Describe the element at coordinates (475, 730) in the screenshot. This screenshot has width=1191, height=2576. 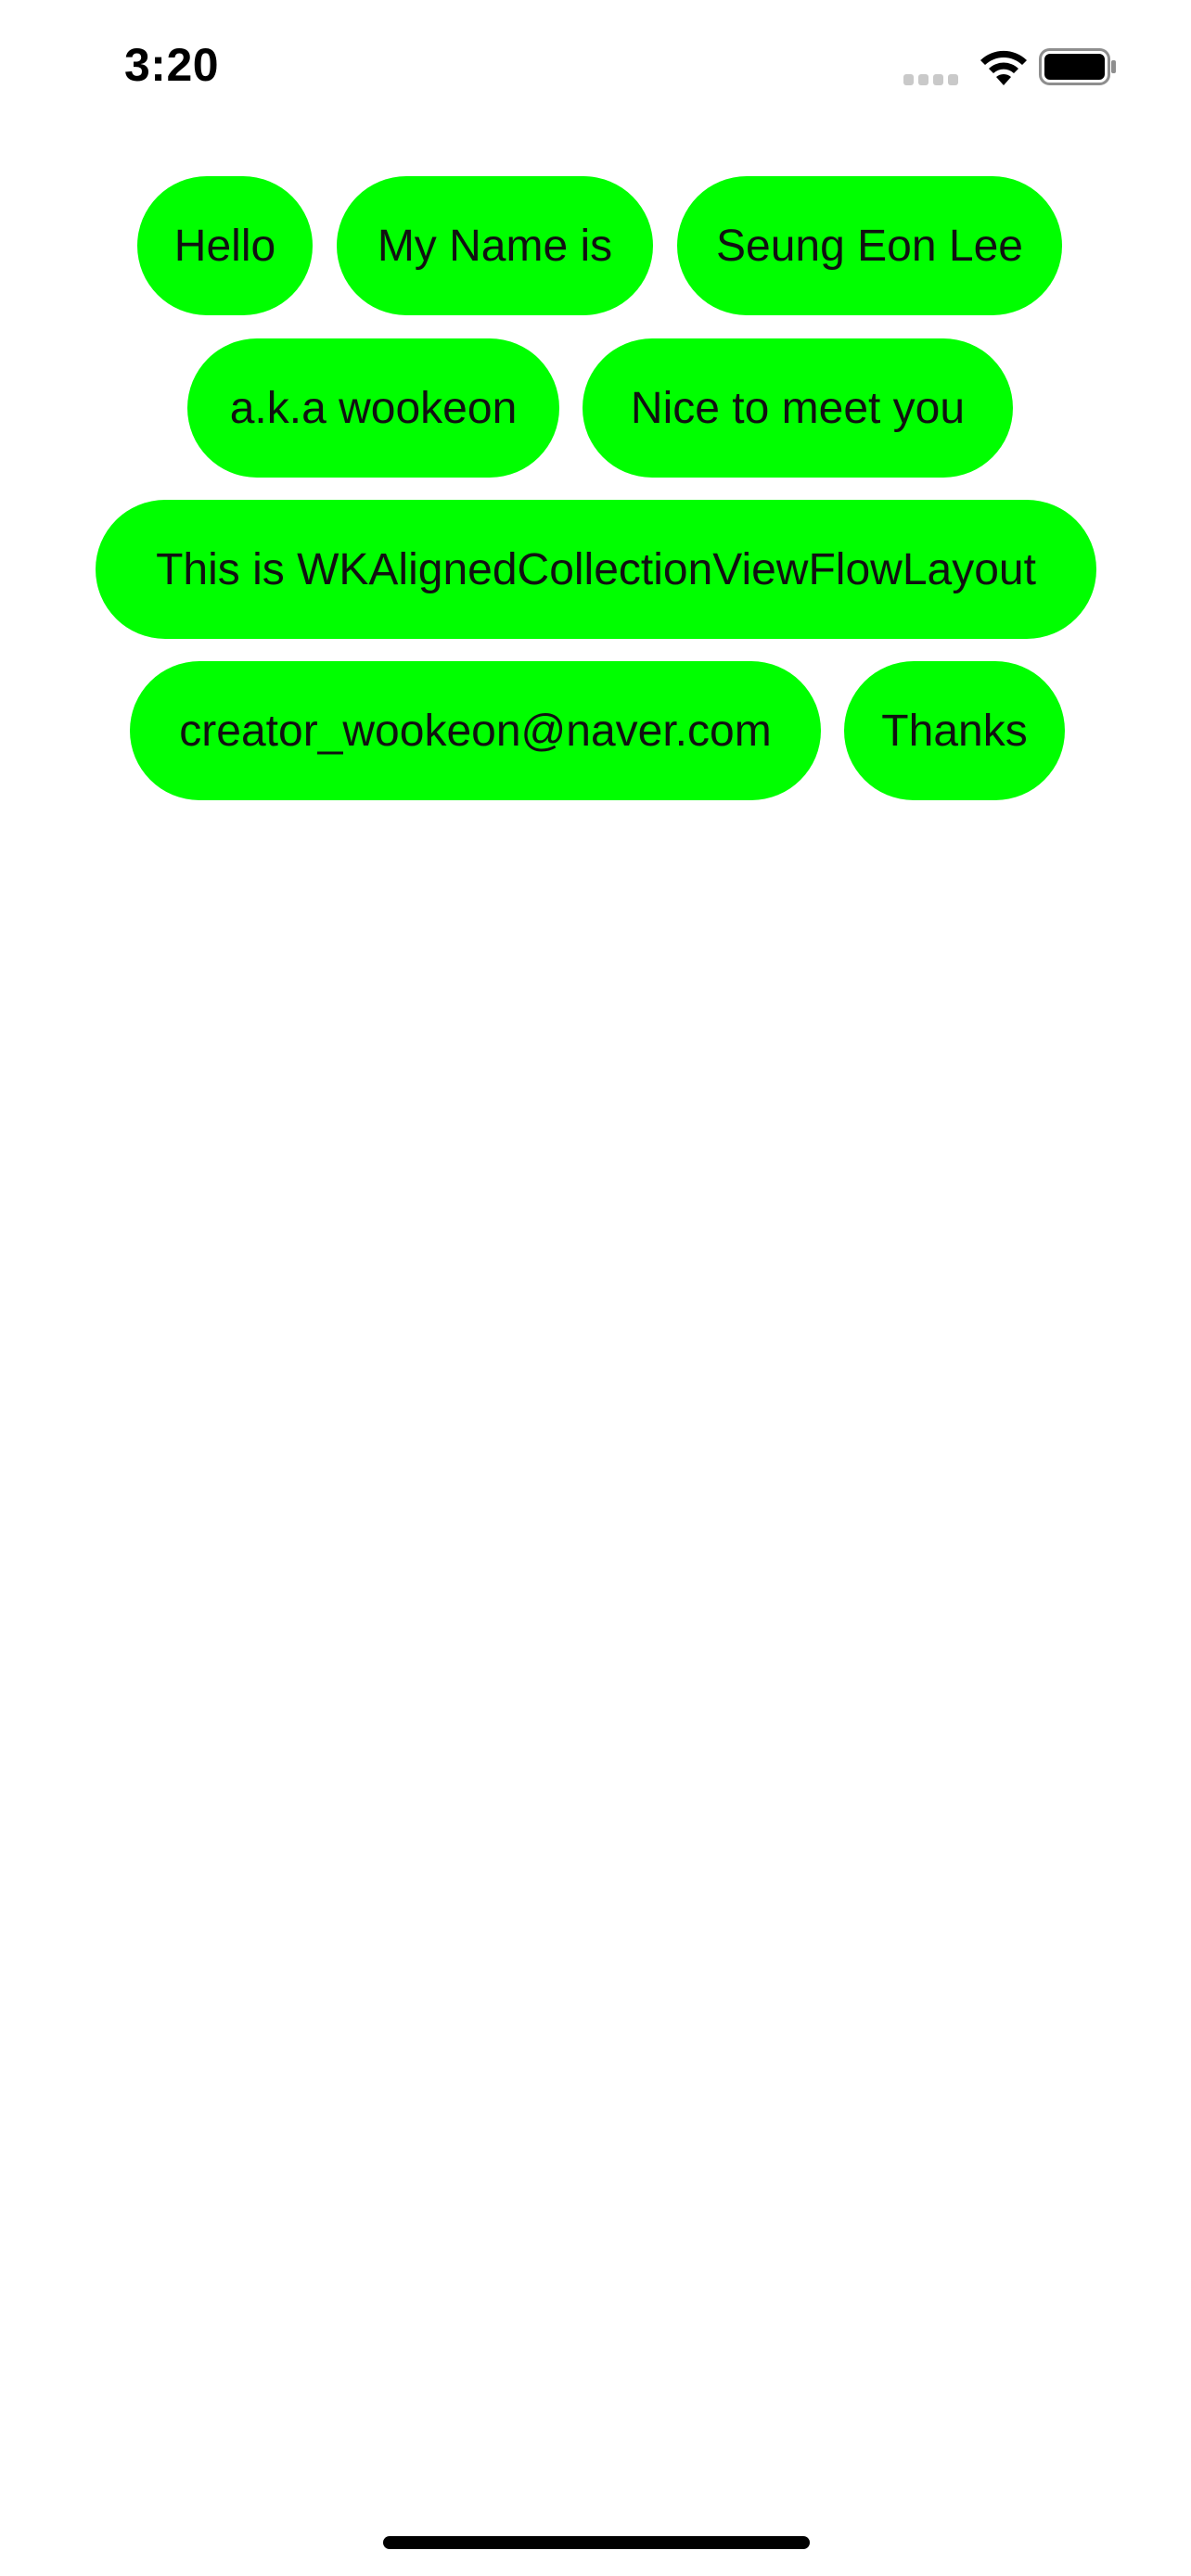
I see `tag-creator-email: creator_wookeon@naver.com` at that location.